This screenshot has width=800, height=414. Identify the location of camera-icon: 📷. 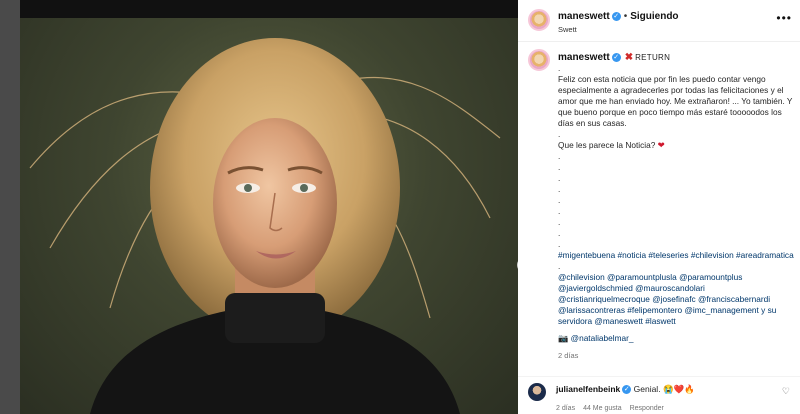
(563, 338).